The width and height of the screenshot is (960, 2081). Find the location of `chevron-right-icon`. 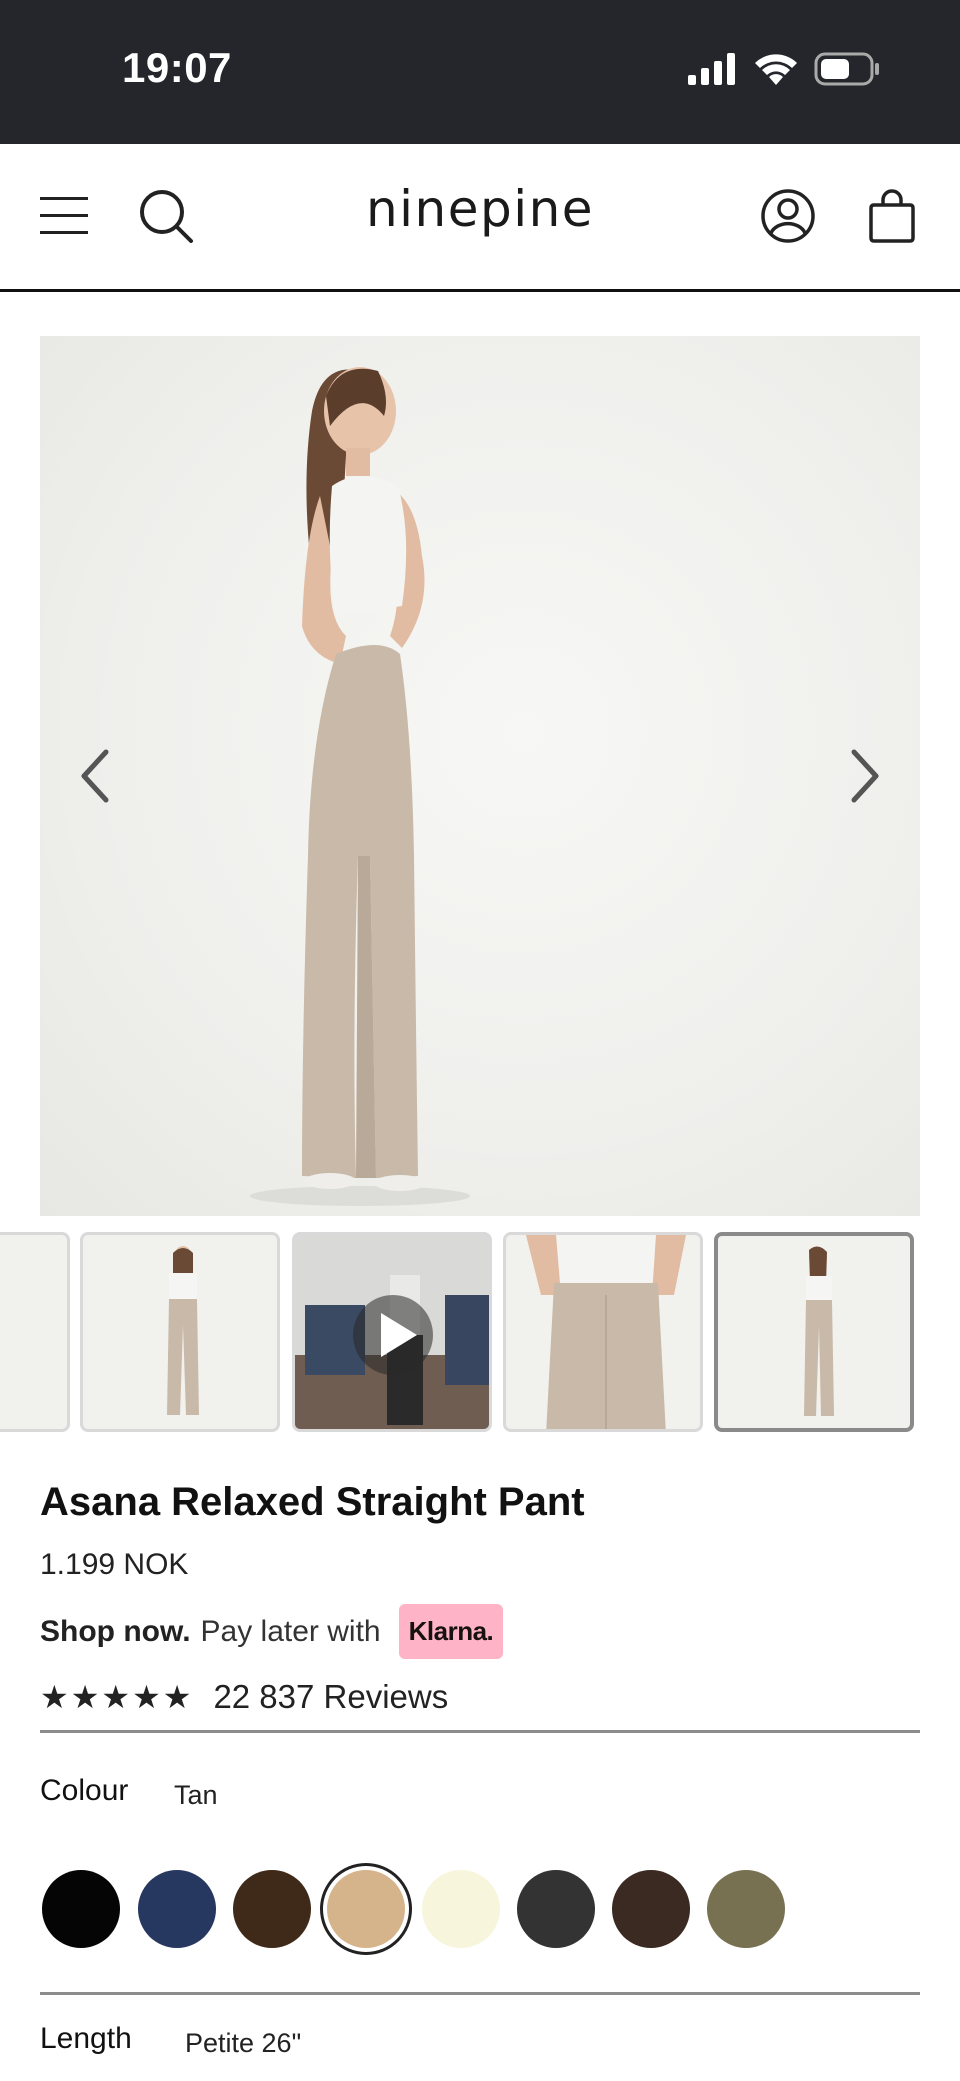

chevron-right-icon is located at coordinates (865, 776).